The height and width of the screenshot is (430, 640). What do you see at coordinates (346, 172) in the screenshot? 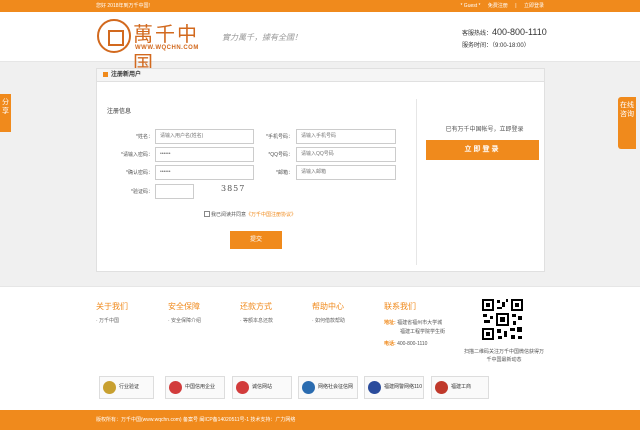
I see `email-input: 请输入邮箱` at bounding box center [346, 172].